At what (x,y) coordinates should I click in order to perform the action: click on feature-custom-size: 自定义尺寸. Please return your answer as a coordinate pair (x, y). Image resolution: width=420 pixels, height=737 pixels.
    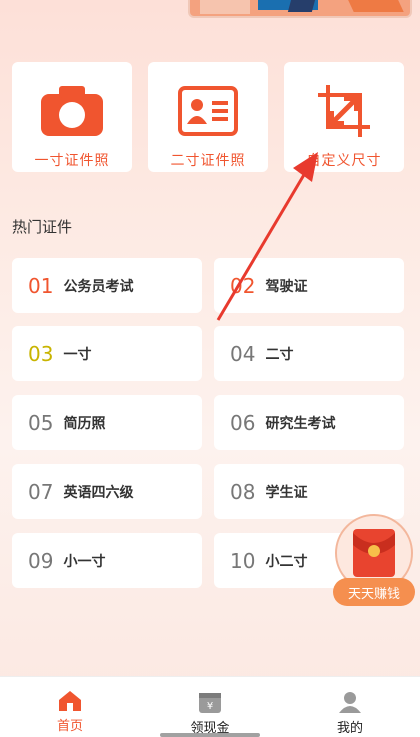
    Looking at the image, I should click on (344, 117).